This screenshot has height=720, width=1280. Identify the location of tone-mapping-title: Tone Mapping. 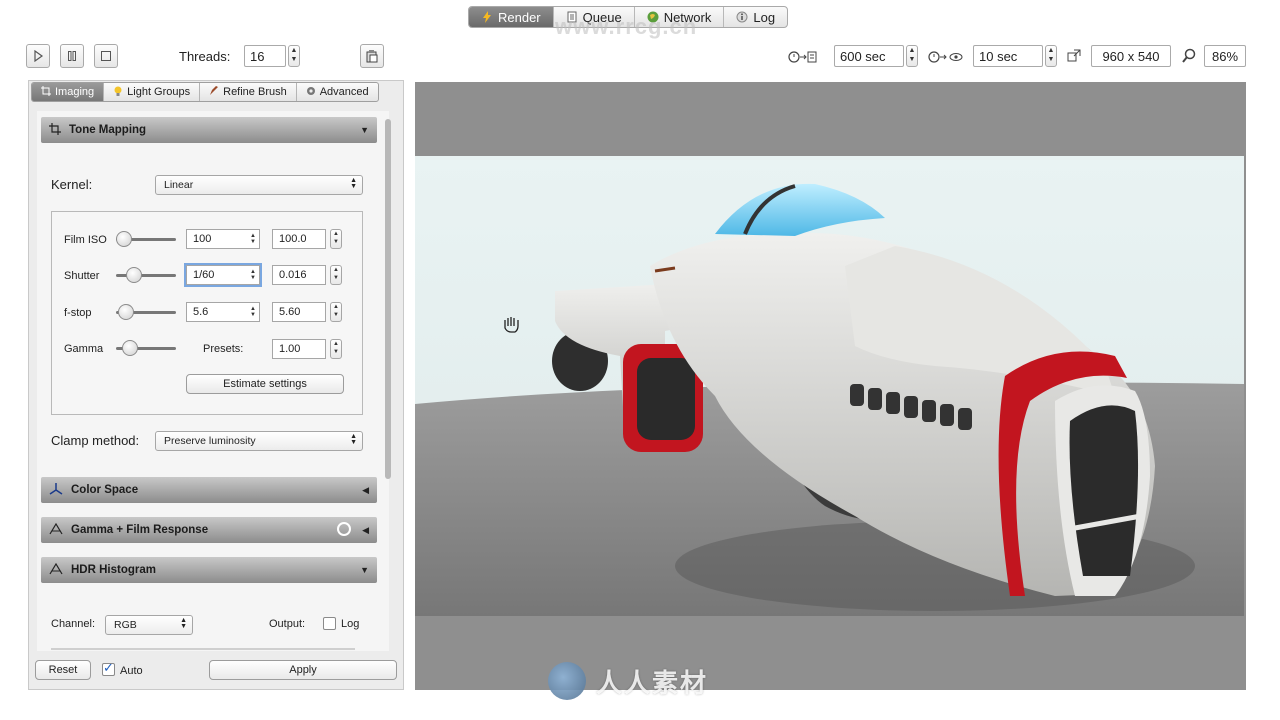
(108, 130).